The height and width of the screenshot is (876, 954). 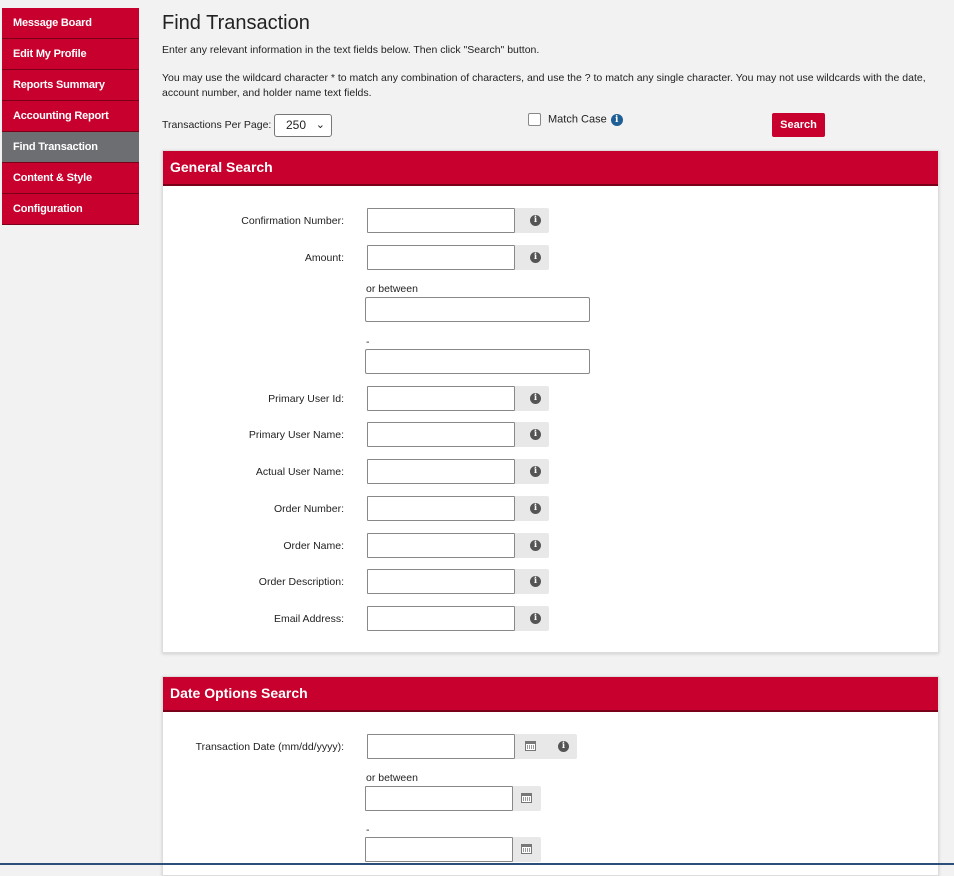 What do you see at coordinates (70, 147) in the screenshot?
I see `sidebar-item-find-transaction: Find Transaction` at bounding box center [70, 147].